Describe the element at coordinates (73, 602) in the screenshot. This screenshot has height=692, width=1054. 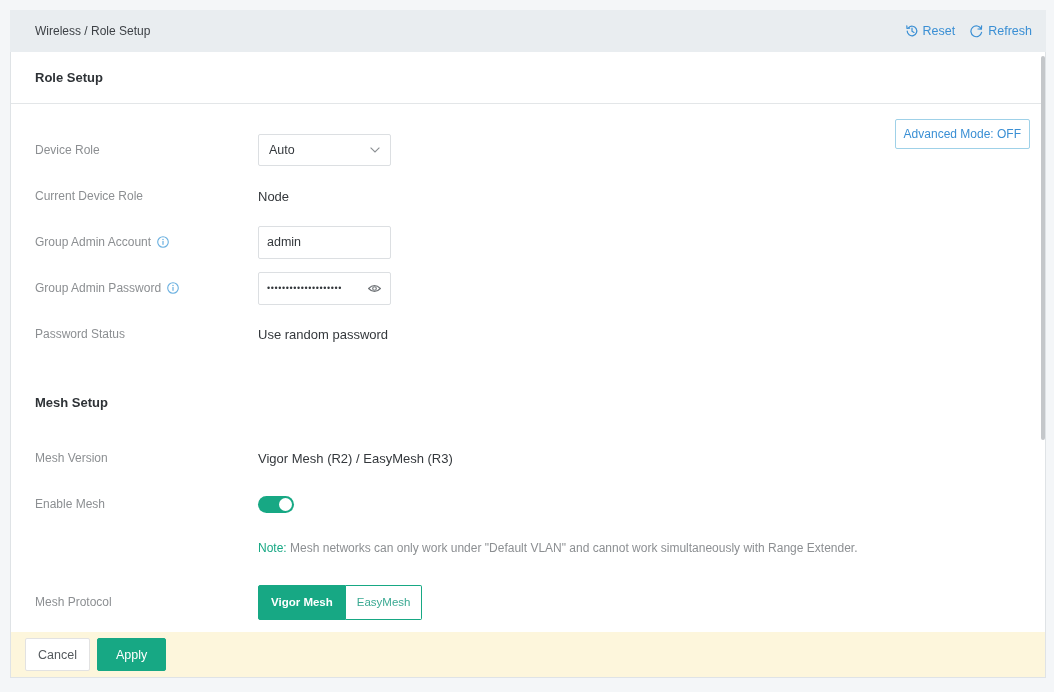
I see `field-label: Mesh Protocol` at that location.